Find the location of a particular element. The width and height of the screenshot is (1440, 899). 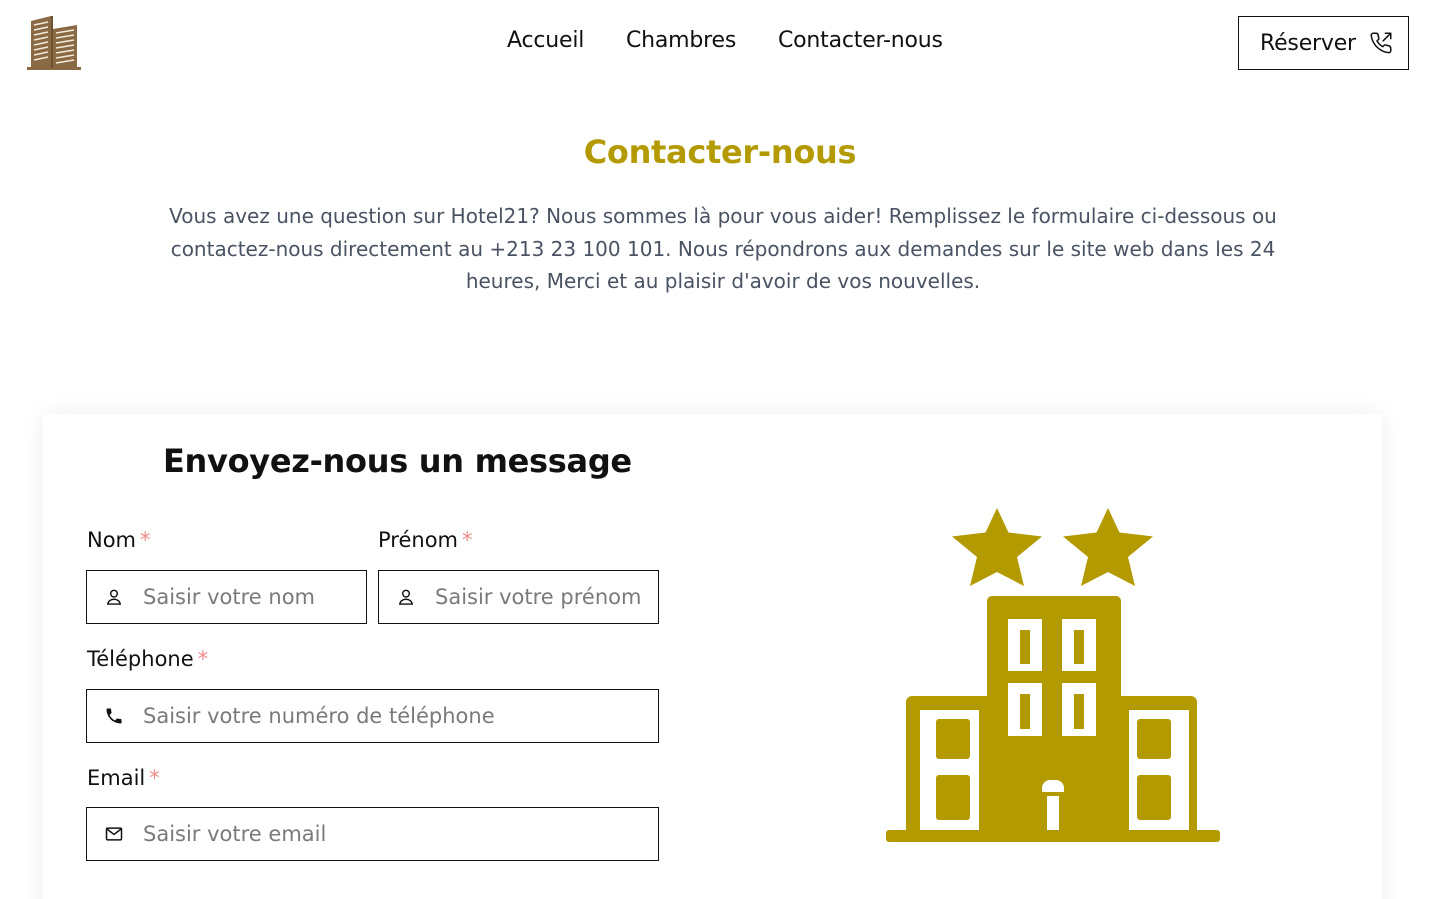

prenom-input is located at coordinates (545, 597).